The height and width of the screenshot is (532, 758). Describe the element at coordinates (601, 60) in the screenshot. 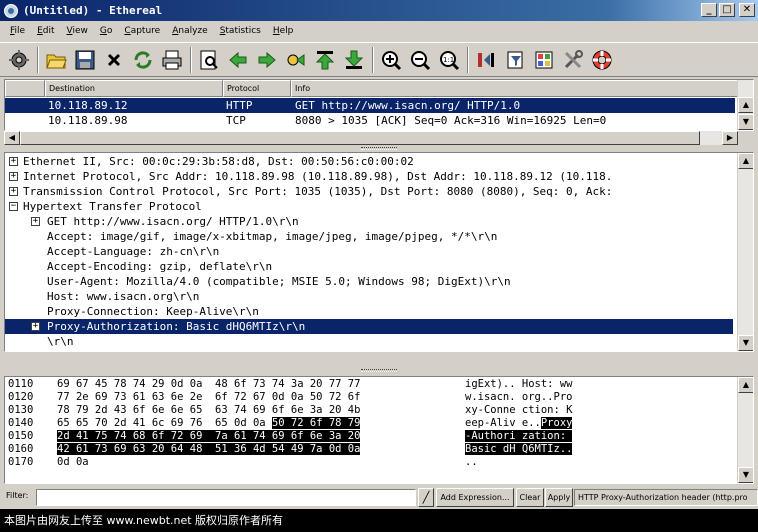

I see `help-button` at that location.